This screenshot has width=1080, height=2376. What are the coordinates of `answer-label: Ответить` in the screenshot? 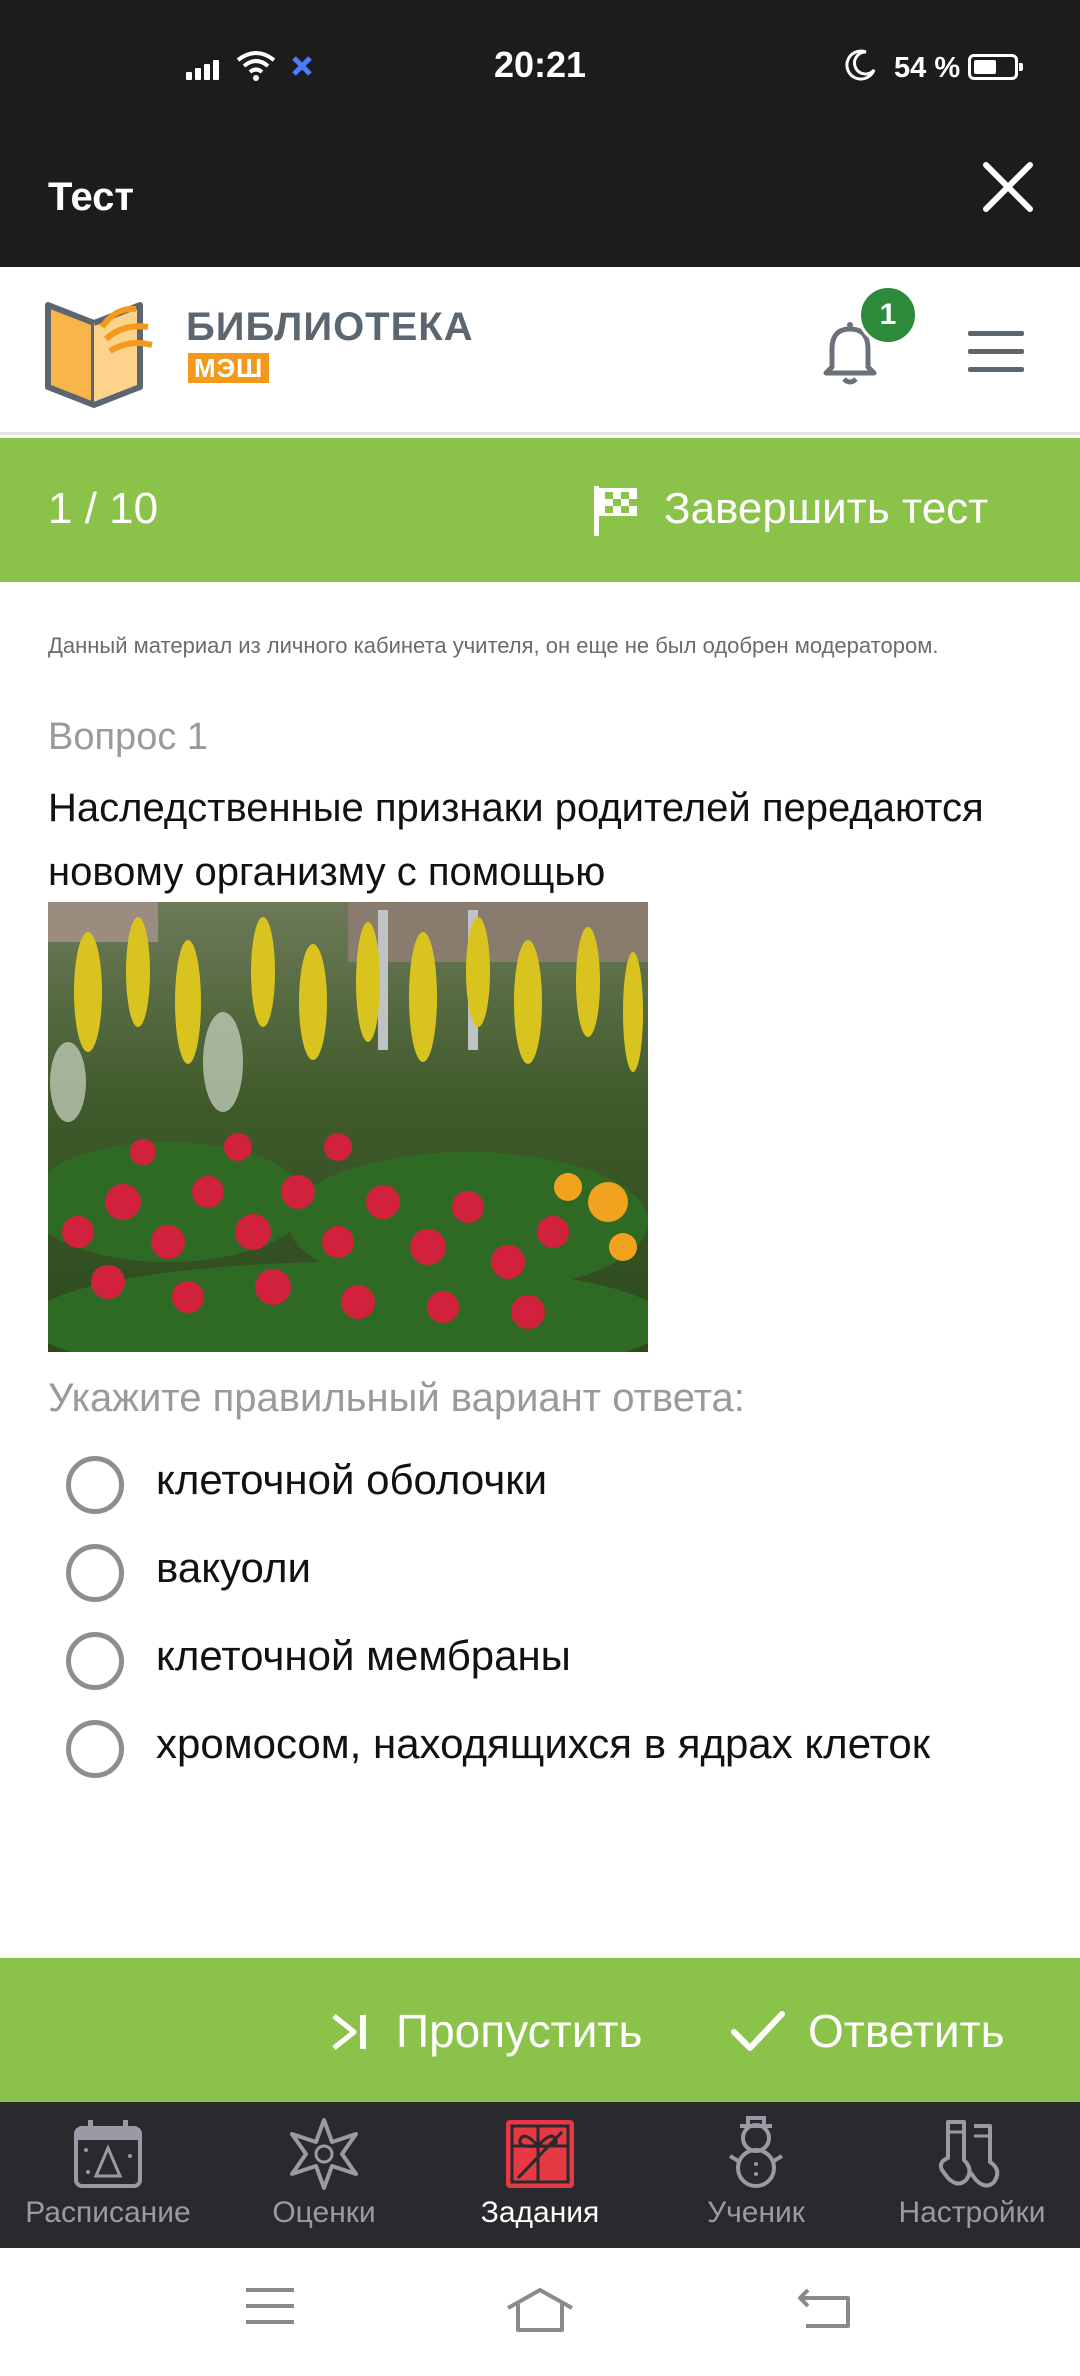 It's located at (906, 2031).